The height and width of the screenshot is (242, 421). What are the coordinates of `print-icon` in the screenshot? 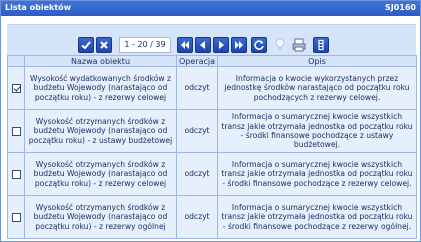 It's located at (299, 45).